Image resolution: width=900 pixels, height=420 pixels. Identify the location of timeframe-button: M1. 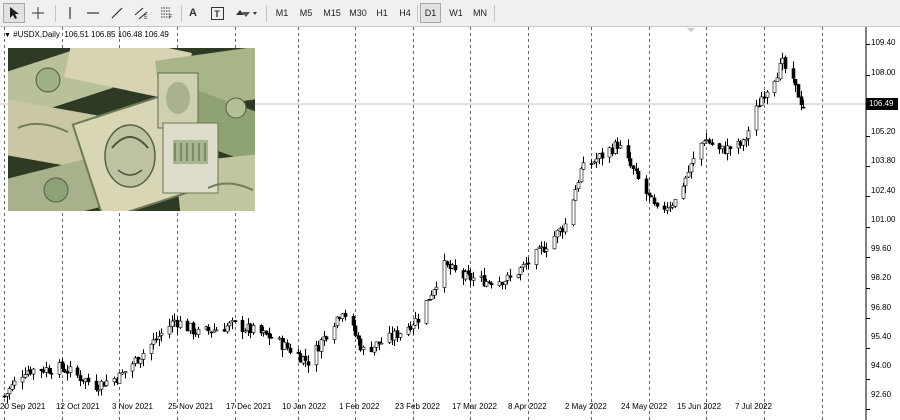
(282, 13).